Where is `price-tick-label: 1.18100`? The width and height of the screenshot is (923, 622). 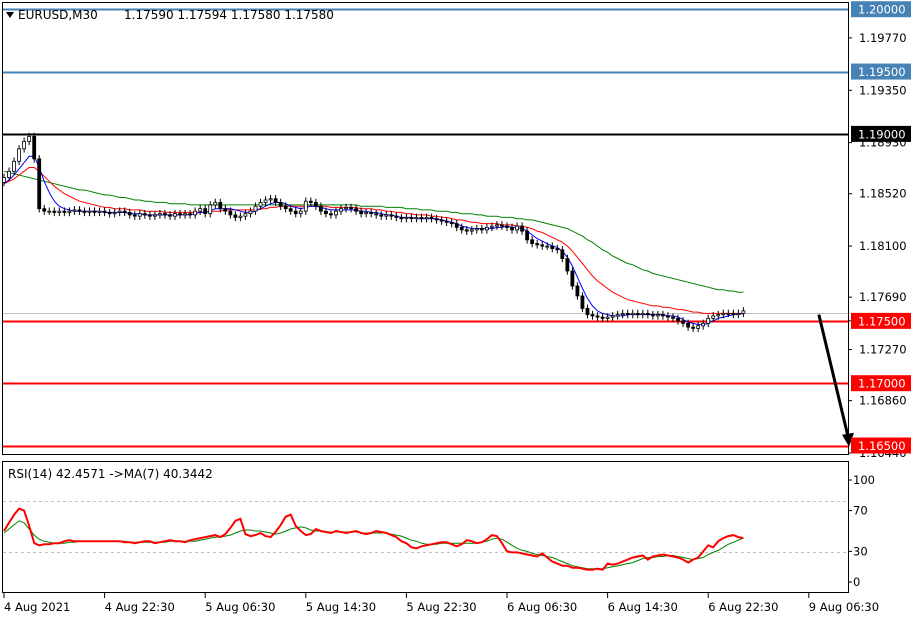
price-tick-label: 1.18100 is located at coordinates (883, 246).